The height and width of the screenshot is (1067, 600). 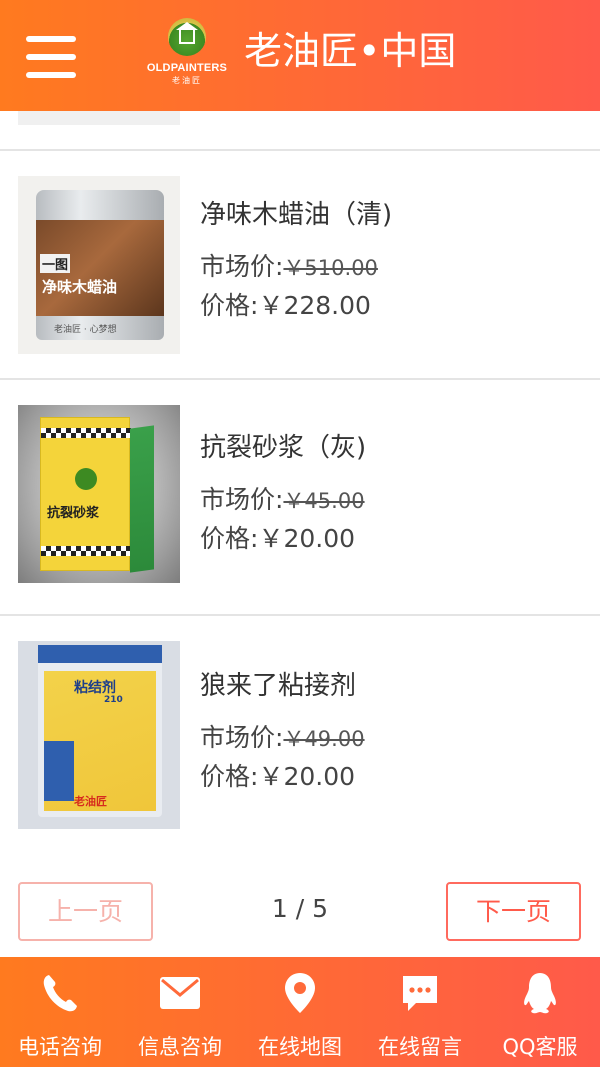 I want to click on phone-icon, so click(x=60, y=993).